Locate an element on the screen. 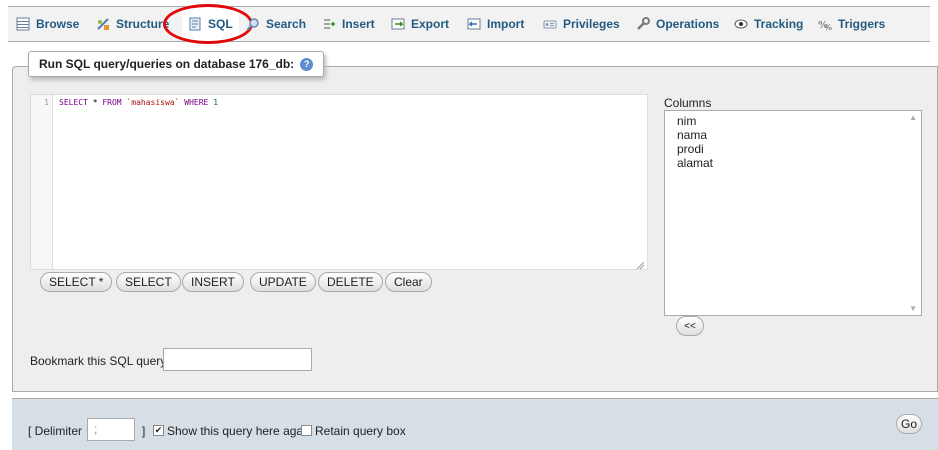 This screenshot has width=938, height=450. bookmark-input is located at coordinates (237, 359).